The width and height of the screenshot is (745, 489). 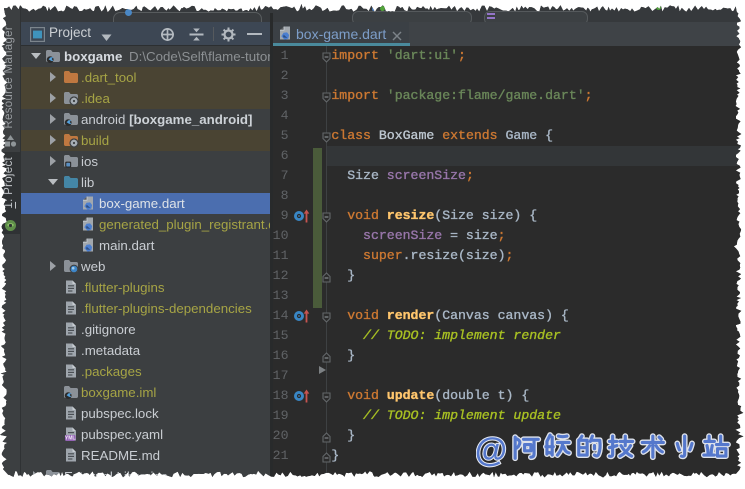 I want to click on svg-text: YML, so click(x=70, y=439).